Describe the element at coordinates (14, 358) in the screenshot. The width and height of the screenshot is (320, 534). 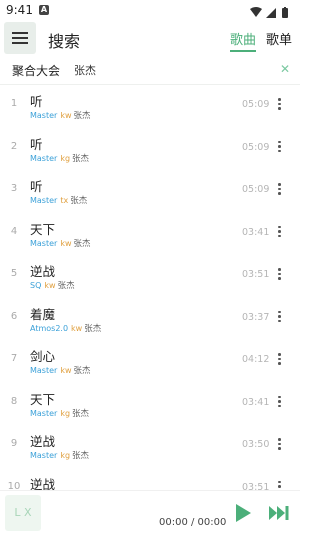
I see `song-index: 7` at that location.